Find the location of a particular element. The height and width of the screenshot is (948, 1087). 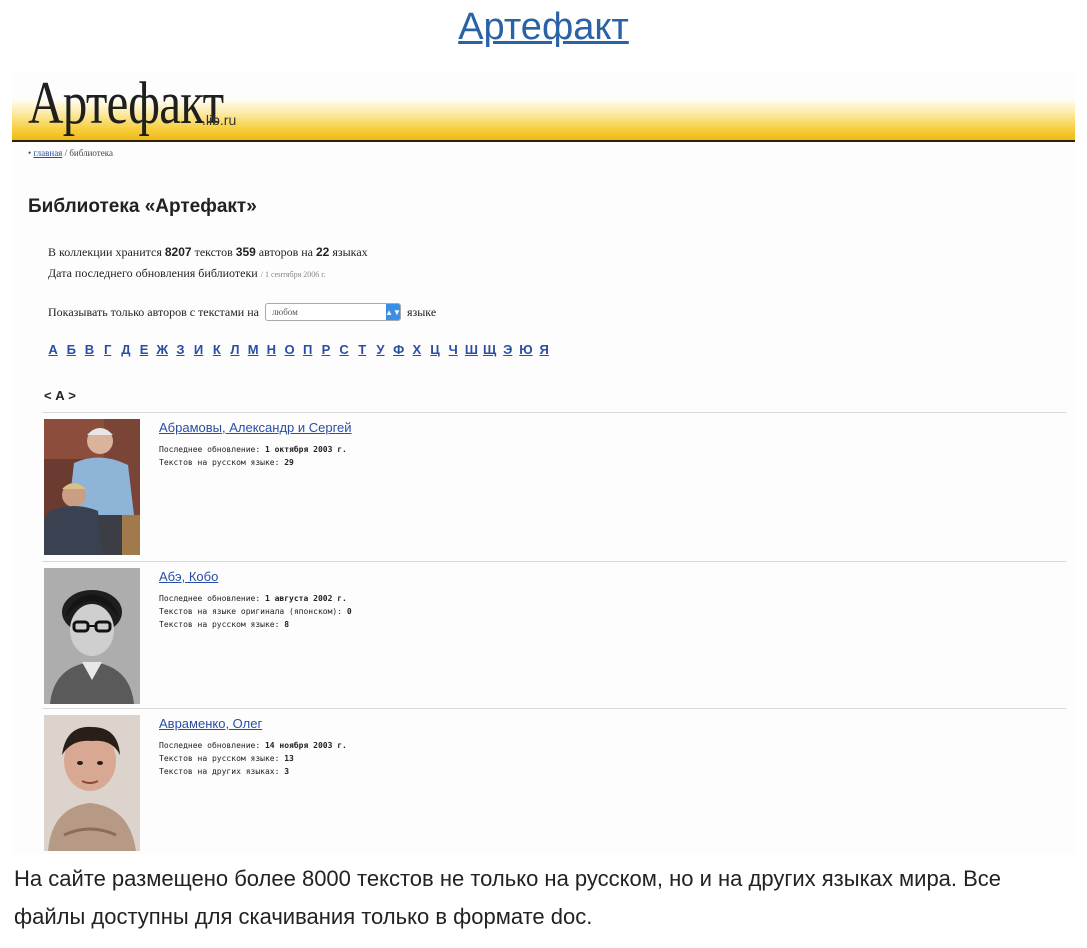

texts-count: 8207 is located at coordinates (178, 252).